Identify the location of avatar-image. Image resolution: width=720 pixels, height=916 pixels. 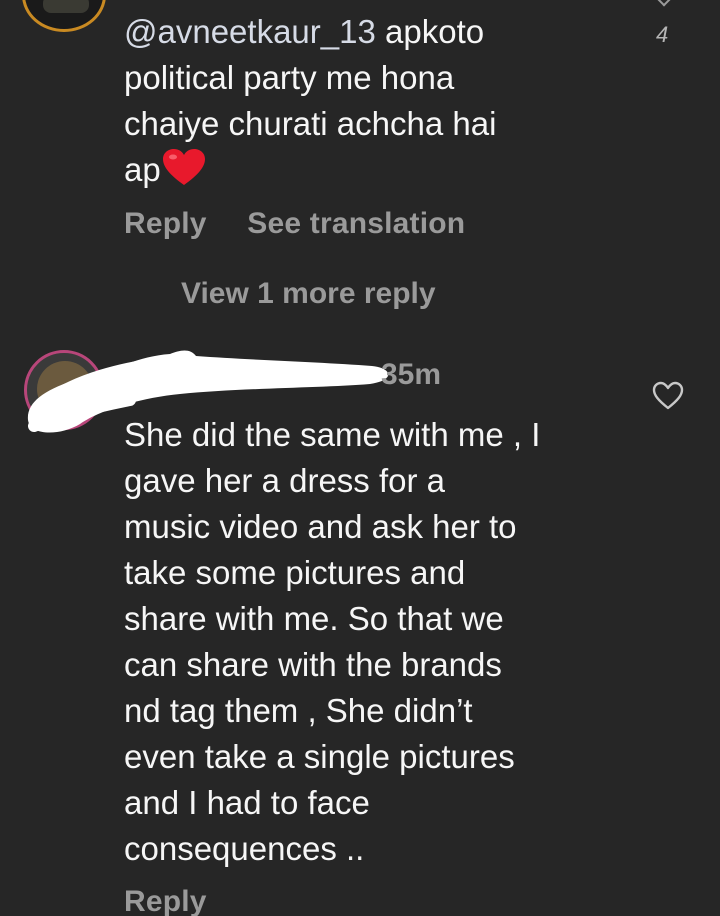
(66, 6).